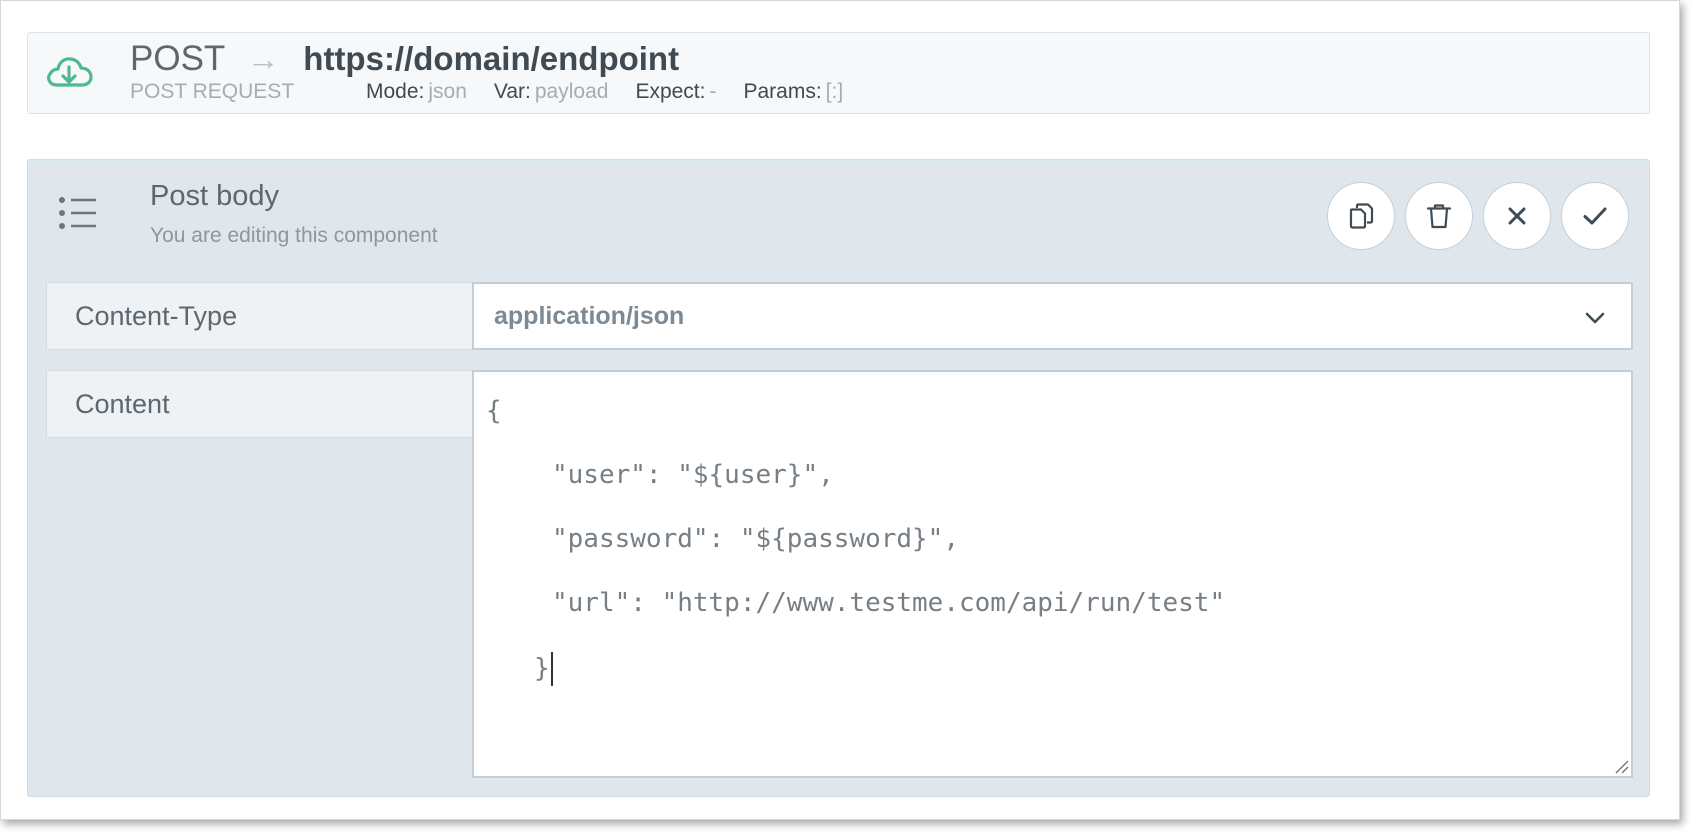  I want to click on panel-title: Post body, so click(214, 196).